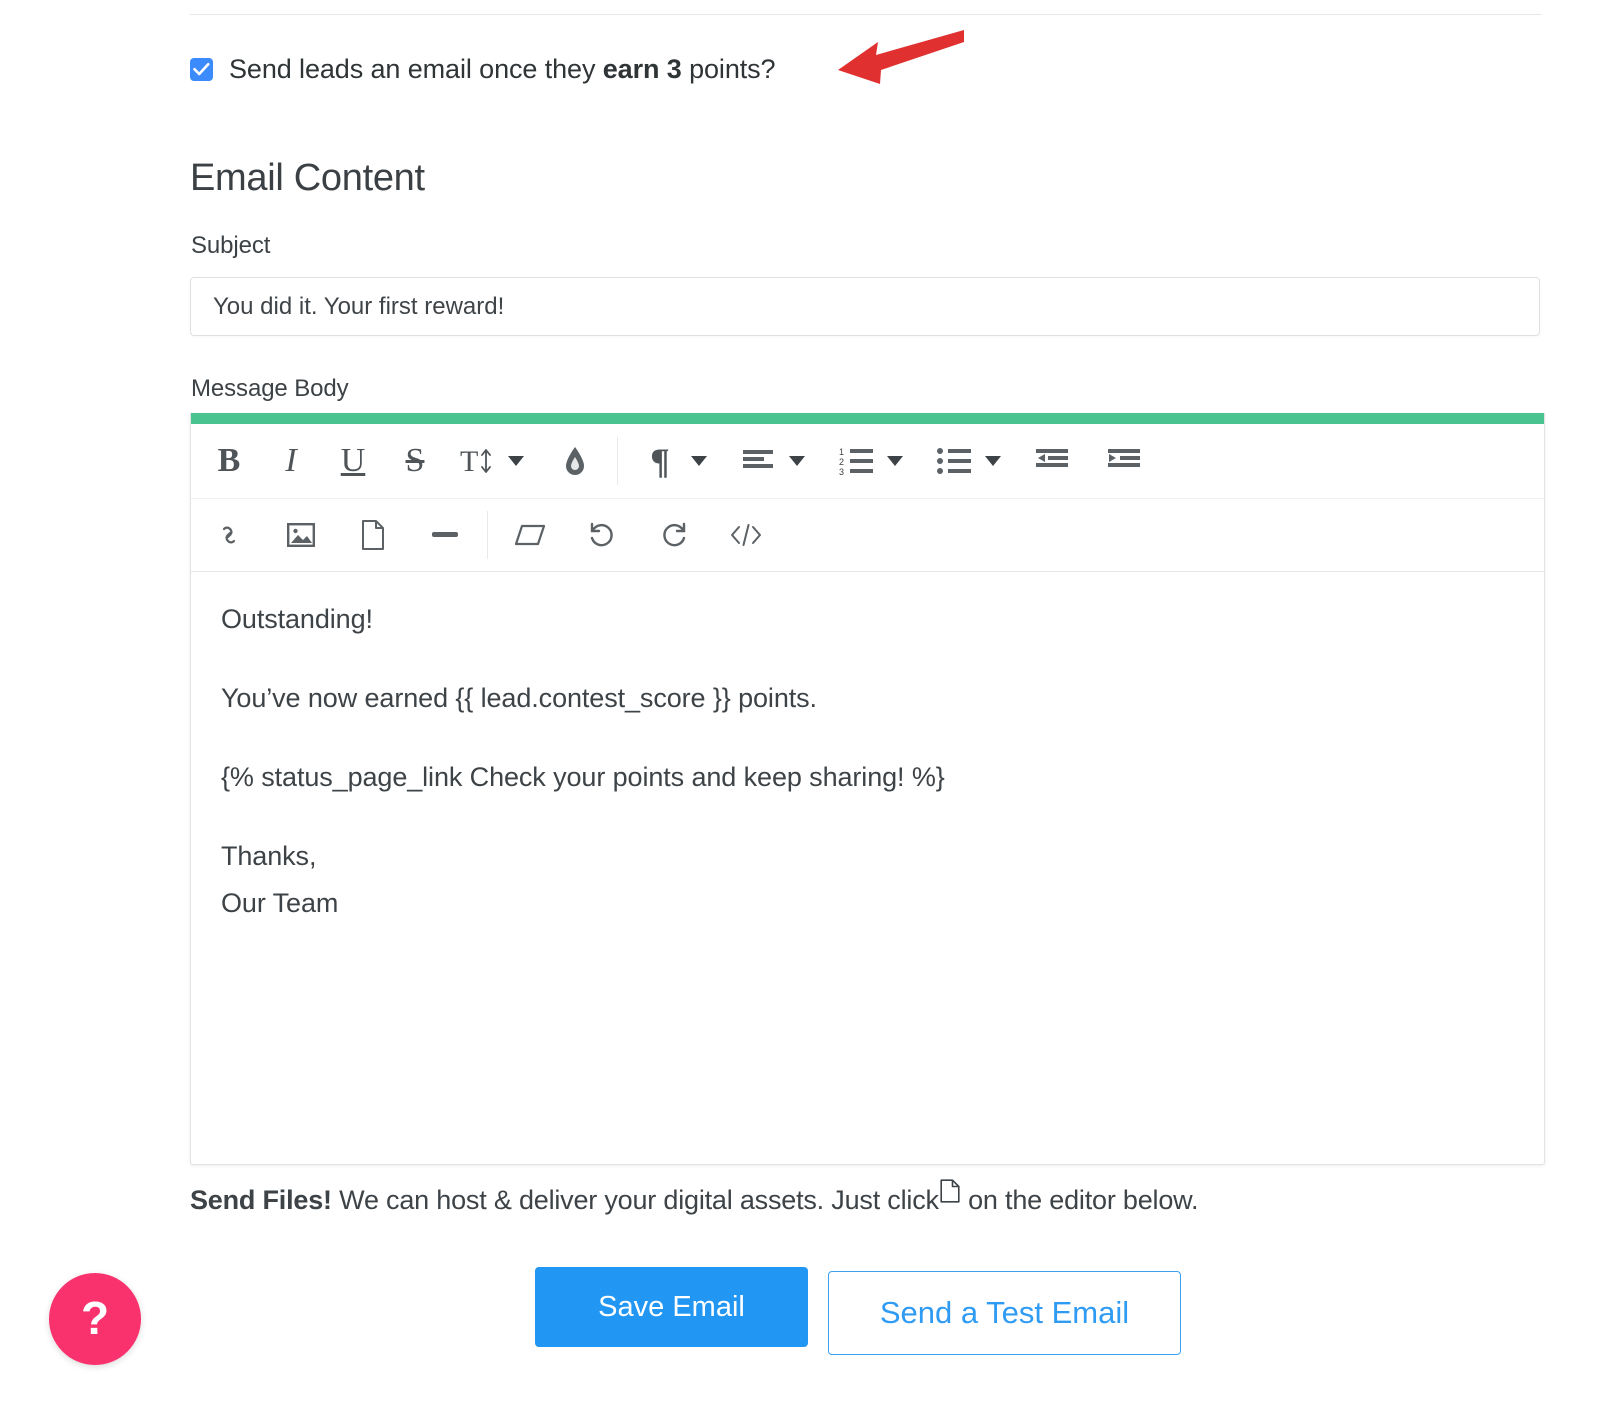  What do you see at coordinates (301, 535) in the screenshot?
I see `insert-image-icon` at bounding box center [301, 535].